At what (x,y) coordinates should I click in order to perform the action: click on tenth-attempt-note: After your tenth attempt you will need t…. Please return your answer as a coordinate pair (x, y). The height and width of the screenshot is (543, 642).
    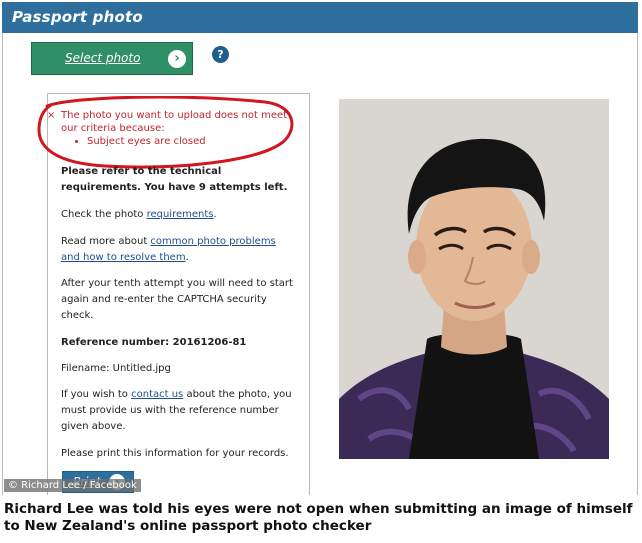
    Looking at the image, I should click on (177, 299).